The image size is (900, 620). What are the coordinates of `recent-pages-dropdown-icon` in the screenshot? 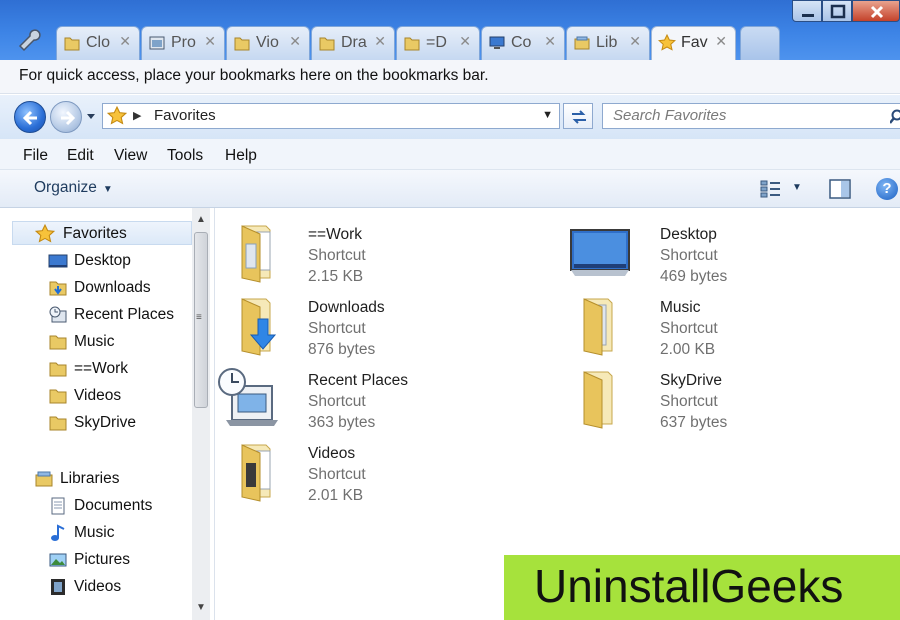 It's located at (91, 116).